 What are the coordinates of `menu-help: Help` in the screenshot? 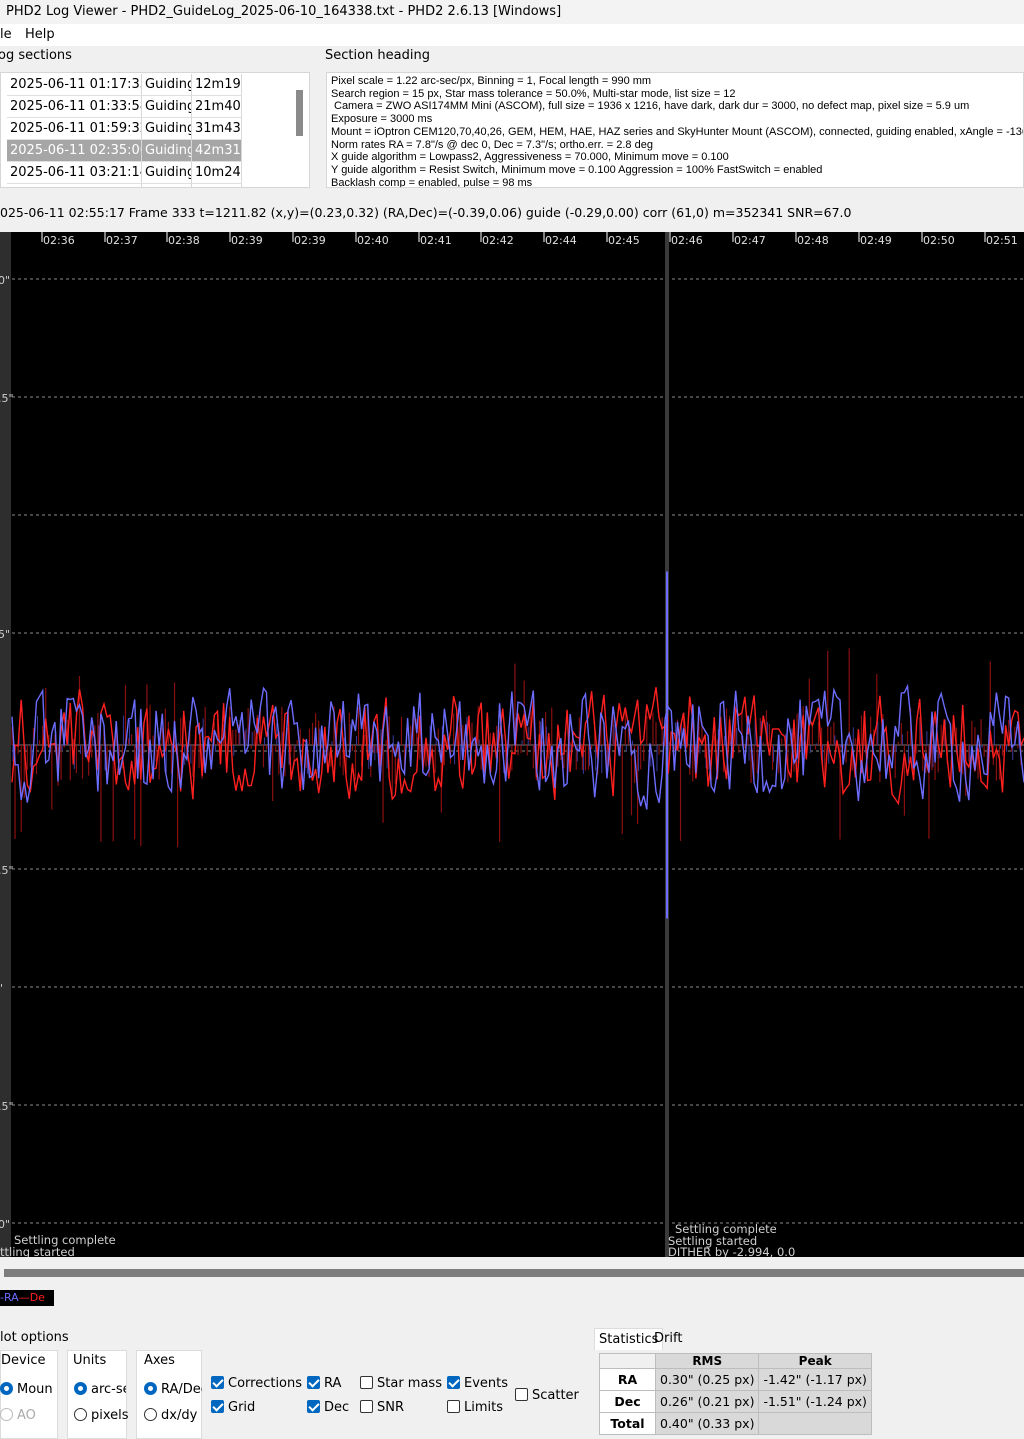 It's located at (40, 34).